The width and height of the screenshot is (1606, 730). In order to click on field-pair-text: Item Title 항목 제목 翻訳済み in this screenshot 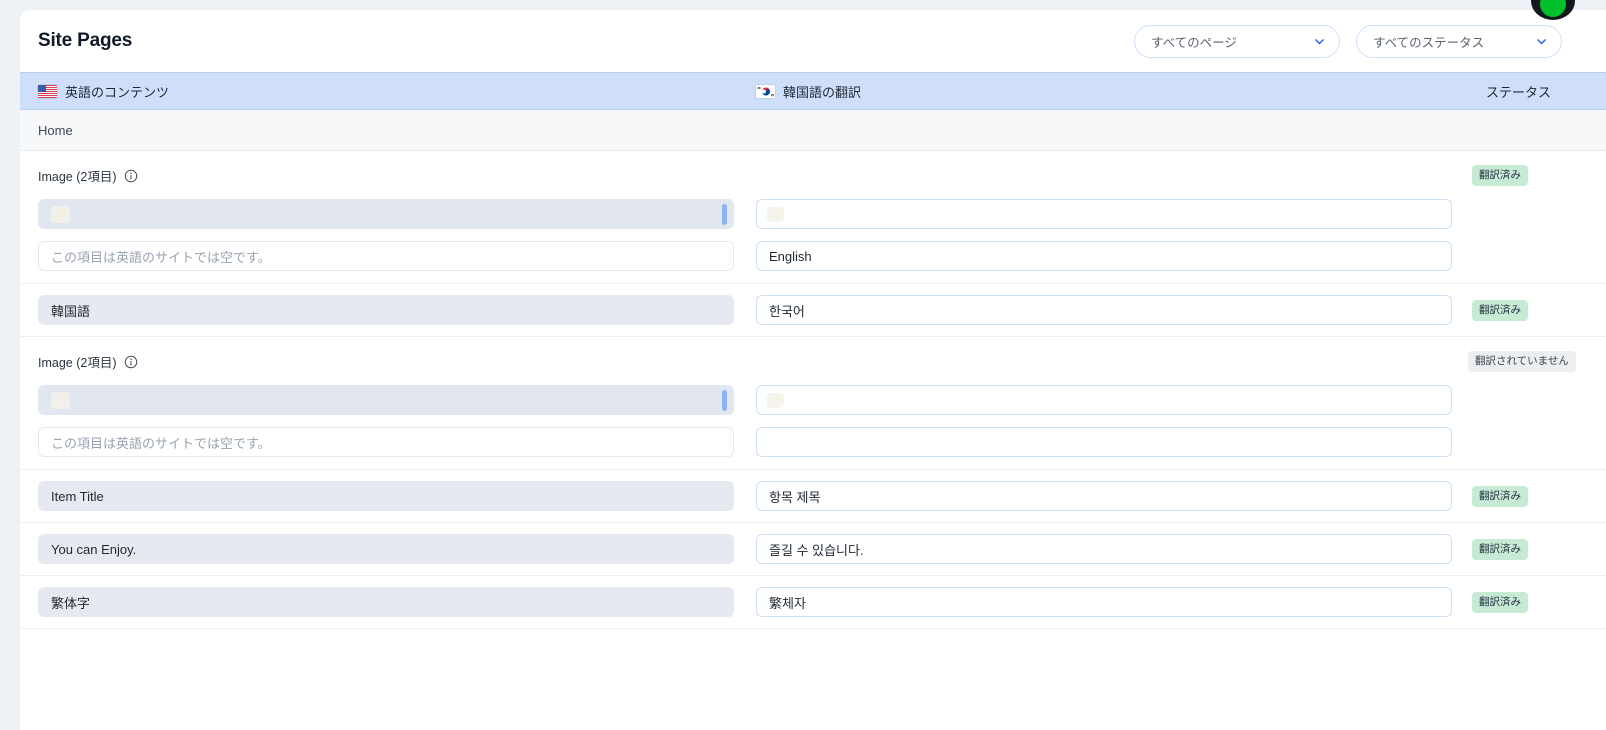, I will do `click(813, 496)`.